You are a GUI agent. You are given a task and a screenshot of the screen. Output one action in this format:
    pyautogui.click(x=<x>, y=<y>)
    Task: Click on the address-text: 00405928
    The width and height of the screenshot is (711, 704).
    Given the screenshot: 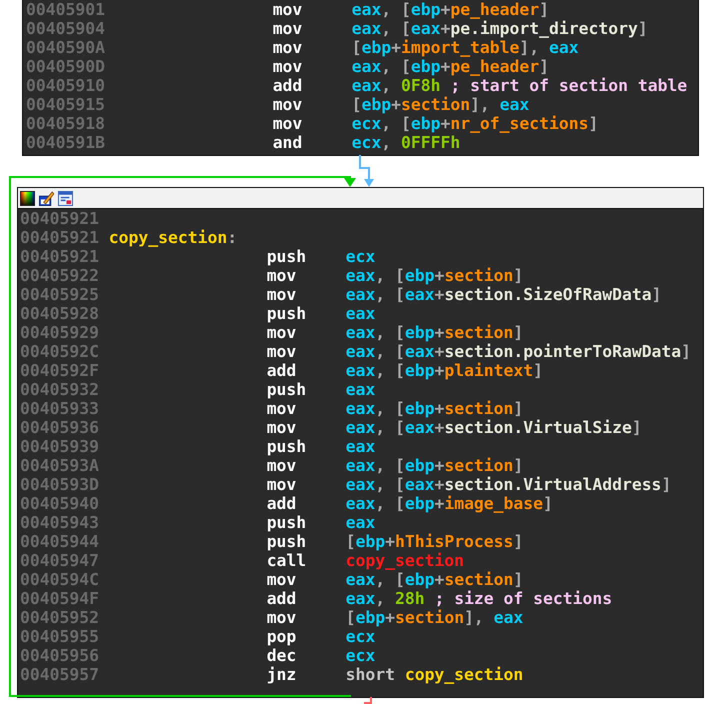 What is the action you would take?
    pyautogui.click(x=59, y=313)
    